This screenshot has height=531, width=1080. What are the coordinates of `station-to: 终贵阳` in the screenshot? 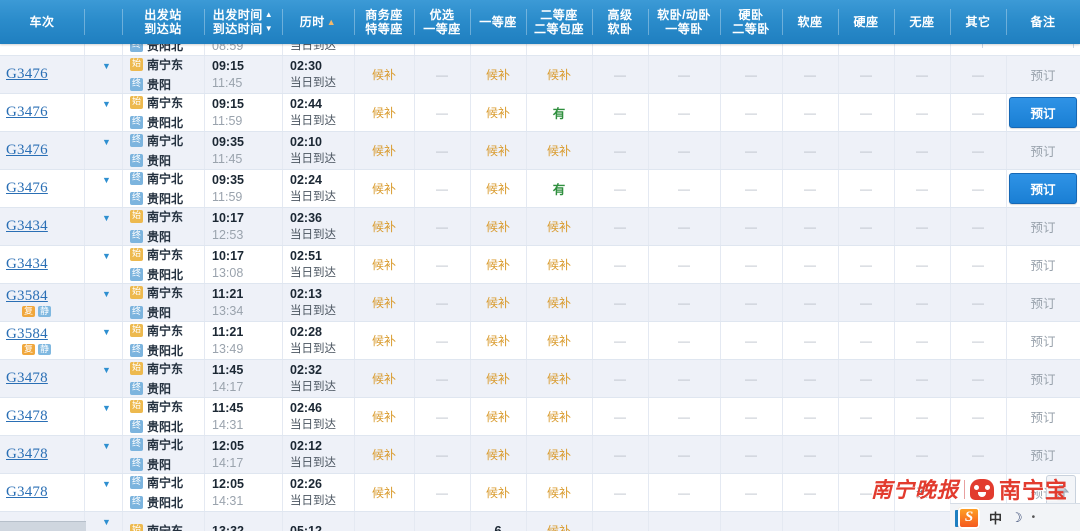 It's located at (156, 312).